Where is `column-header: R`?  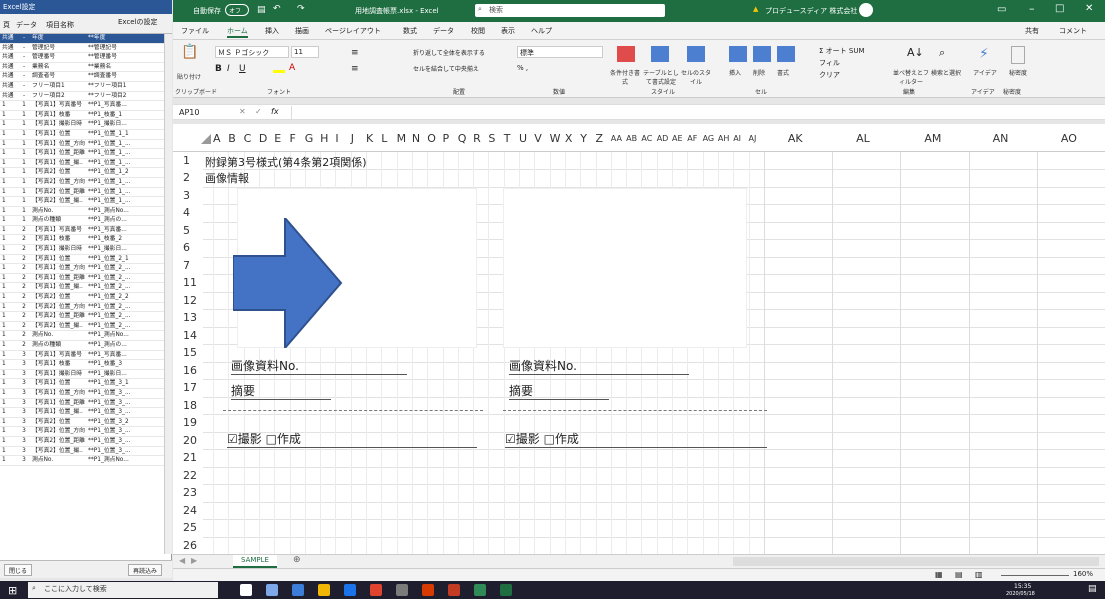 column-header: R is located at coordinates (477, 138).